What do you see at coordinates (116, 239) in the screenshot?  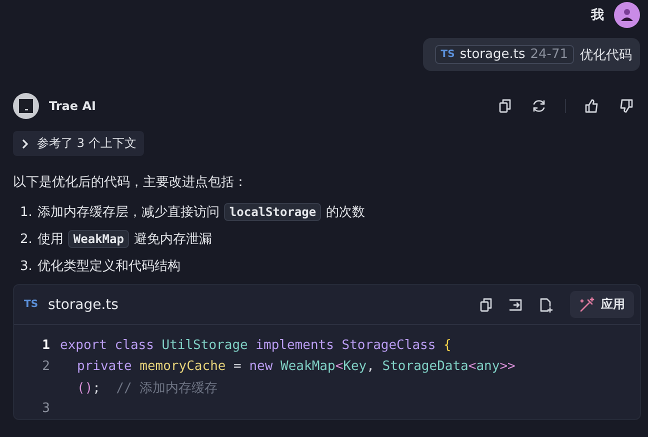 I see `list-item: 2. 使用 WeakMap 避免内存泄漏` at bounding box center [116, 239].